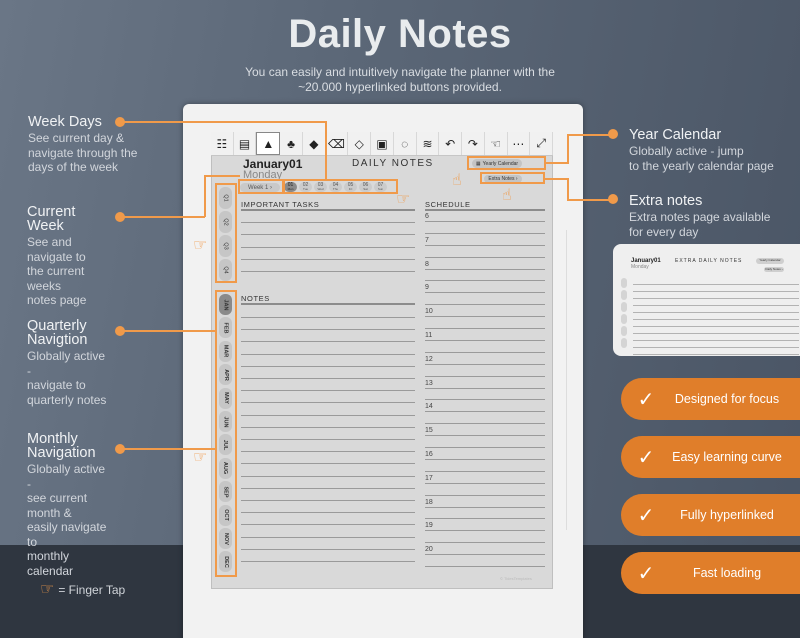 Image resolution: width=800 pixels, height=638 pixels. I want to click on feature-label: Fast loading, so click(727, 573).